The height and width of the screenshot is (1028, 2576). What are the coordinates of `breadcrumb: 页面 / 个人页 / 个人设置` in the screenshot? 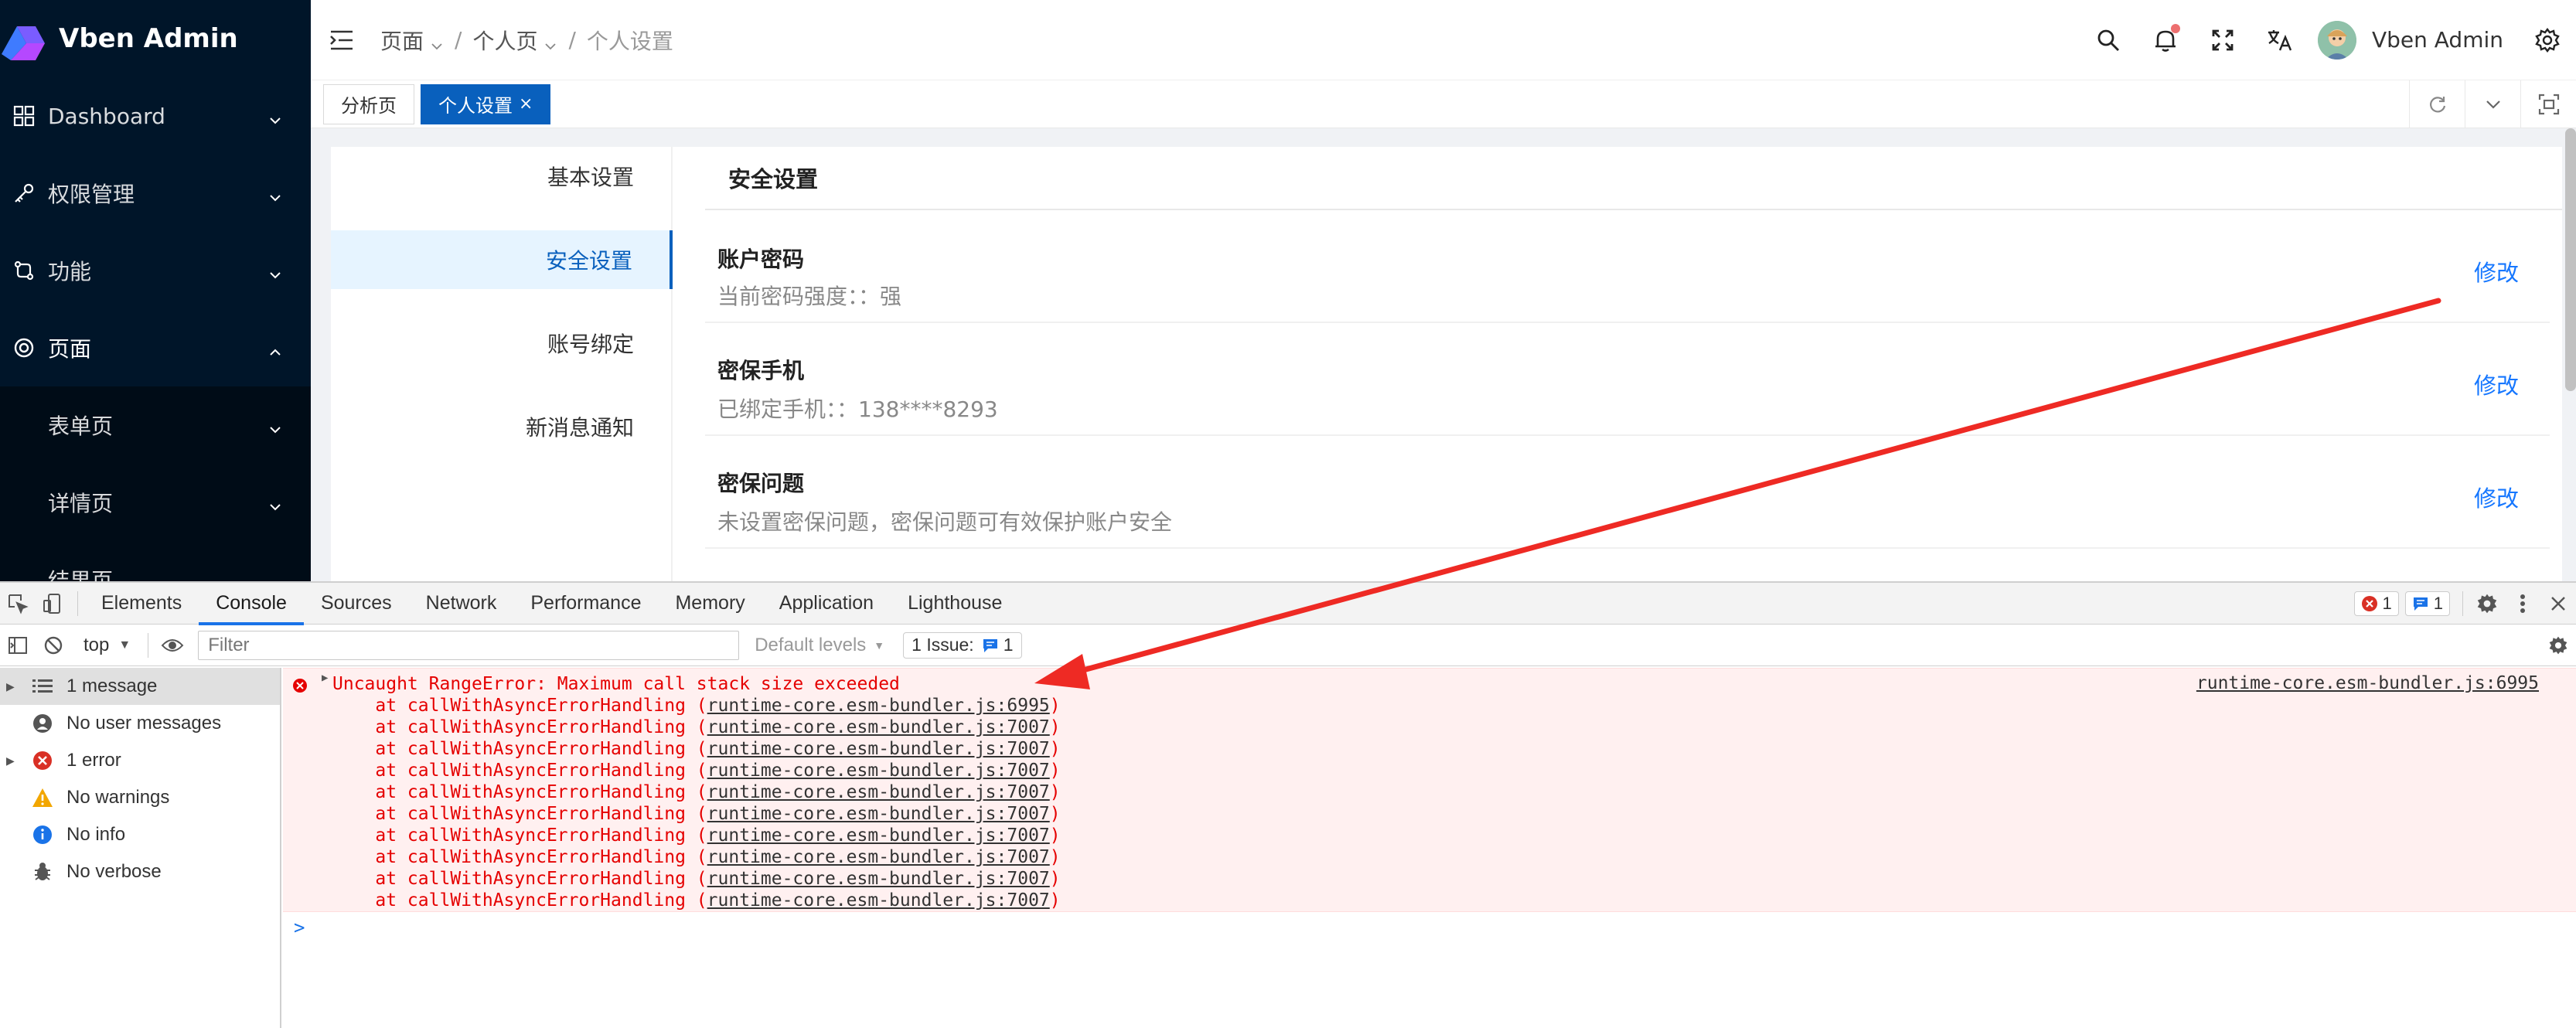 It's located at (1230, 40).